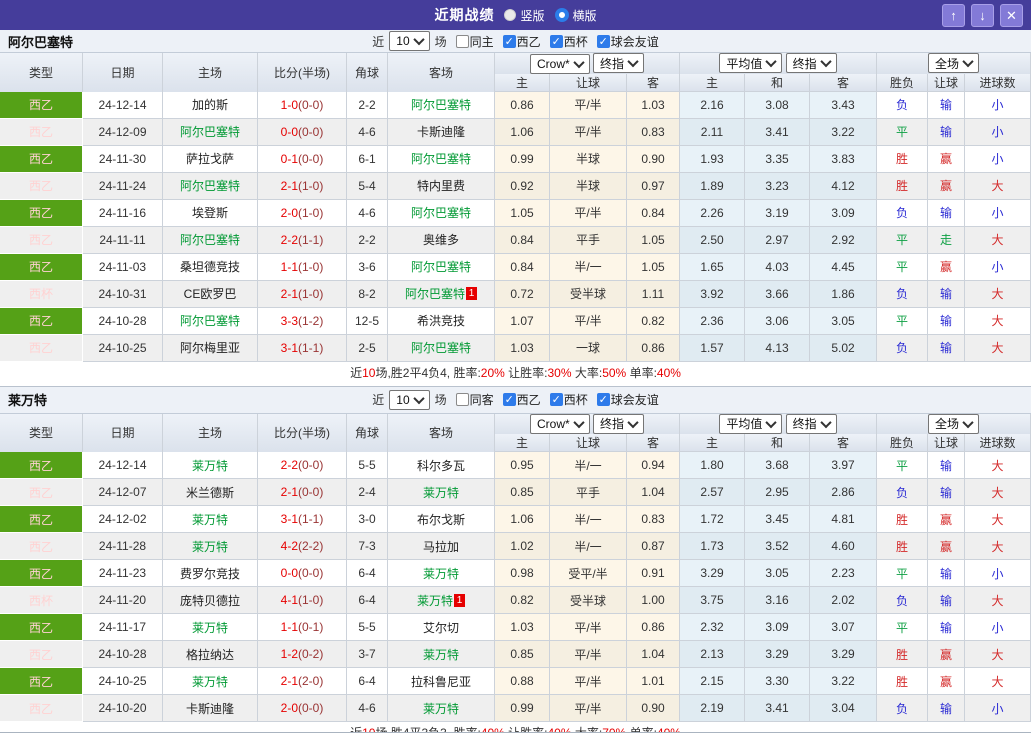 The height and width of the screenshot is (733, 1031). What do you see at coordinates (123, 573) in the screenshot?
I see `date-cell: 24-11-23` at bounding box center [123, 573].